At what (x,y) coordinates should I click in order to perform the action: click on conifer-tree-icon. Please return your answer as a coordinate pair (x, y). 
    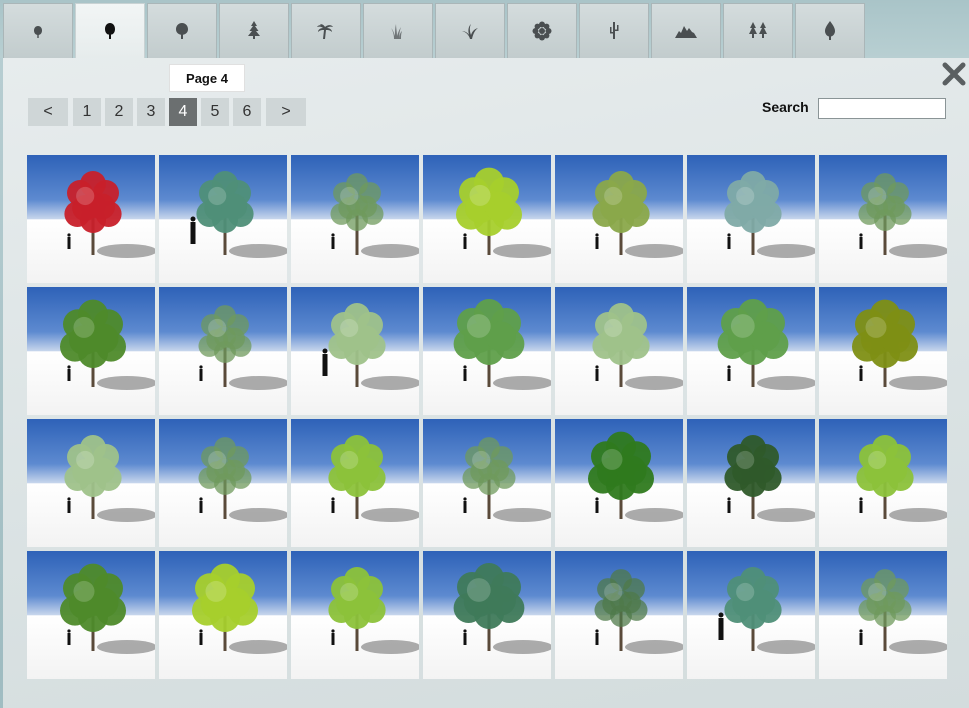
    Looking at the image, I should click on (254, 30).